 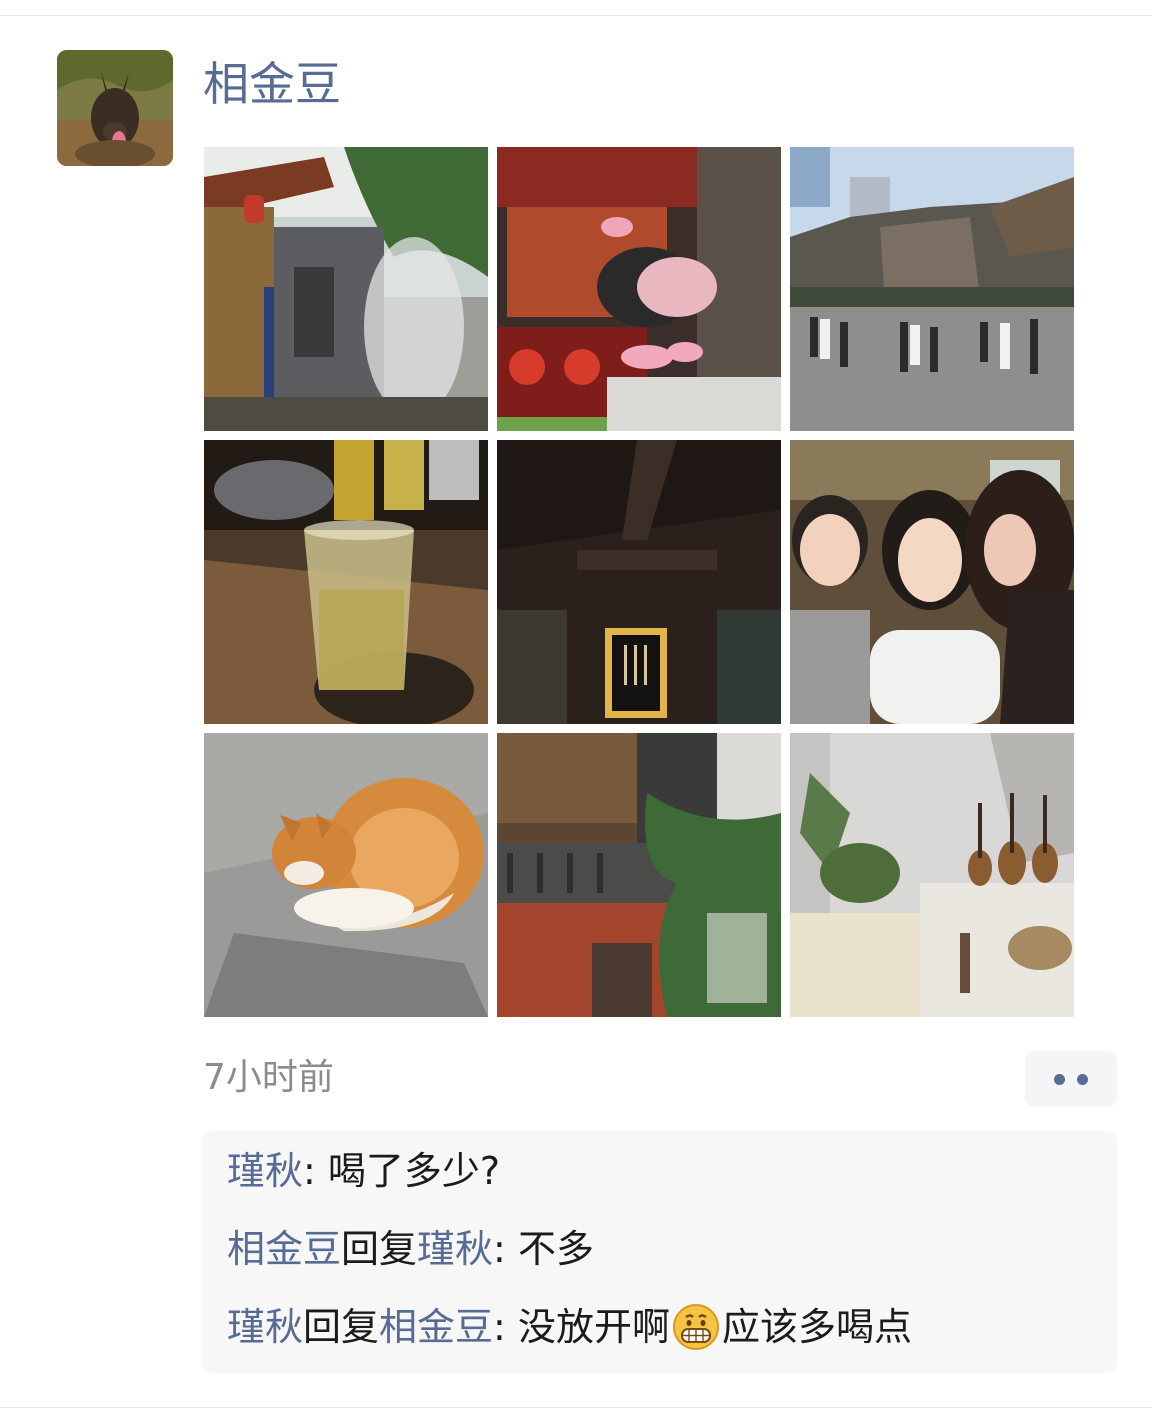 I want to click on selfie-image, so click(x=932, y=582).